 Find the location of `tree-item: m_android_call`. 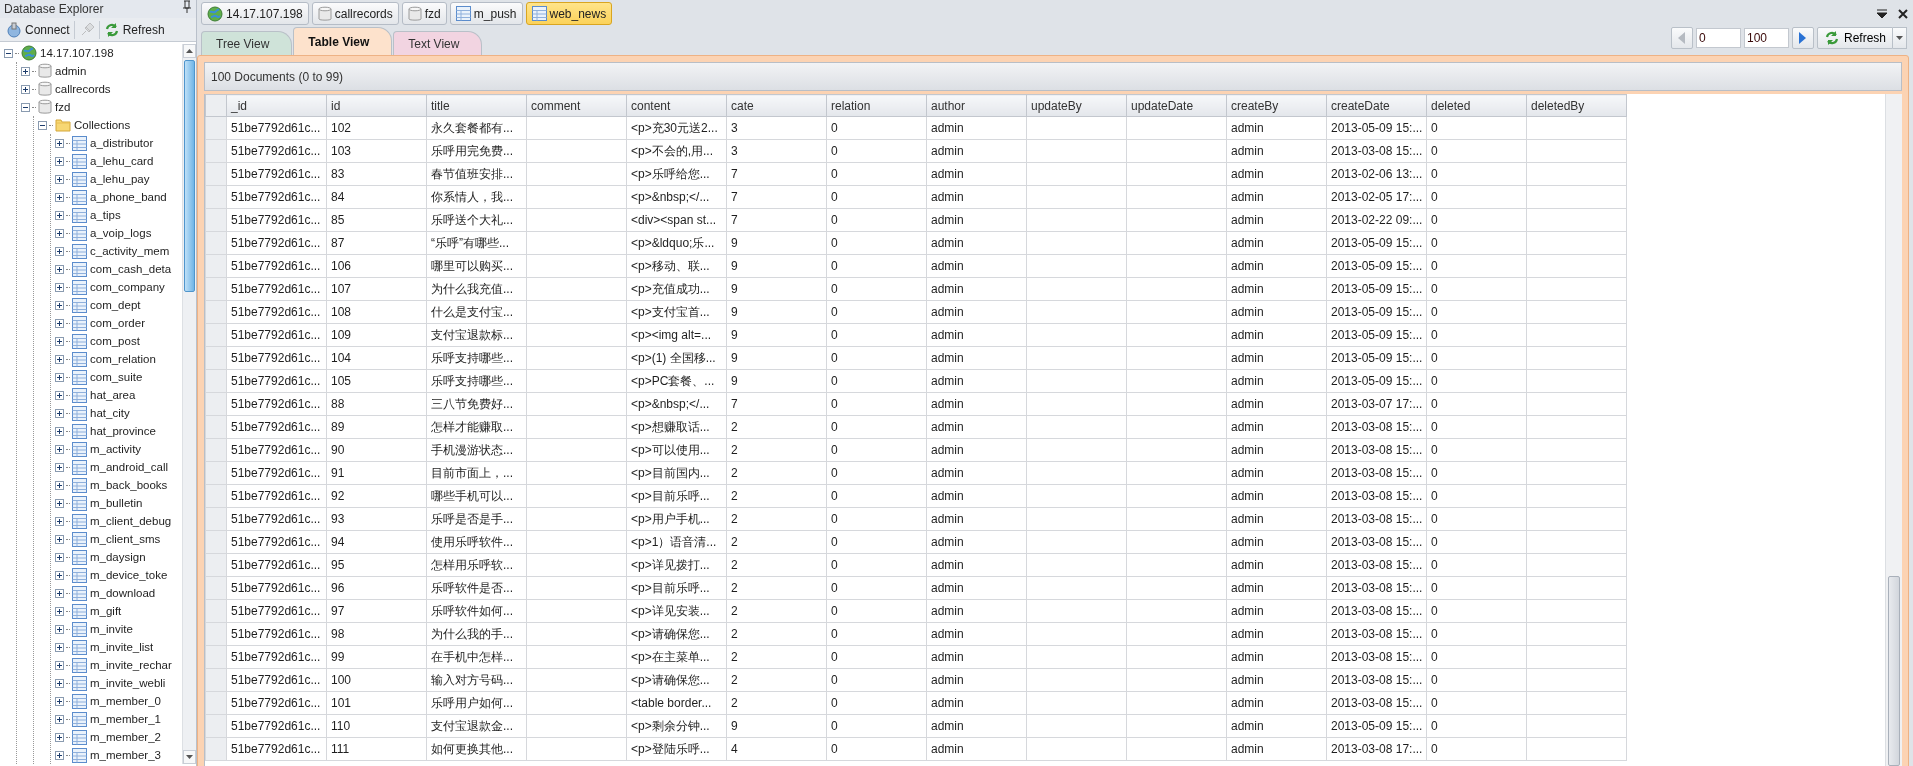

tree-item: m_android_call is located at coordinates (129, 467).